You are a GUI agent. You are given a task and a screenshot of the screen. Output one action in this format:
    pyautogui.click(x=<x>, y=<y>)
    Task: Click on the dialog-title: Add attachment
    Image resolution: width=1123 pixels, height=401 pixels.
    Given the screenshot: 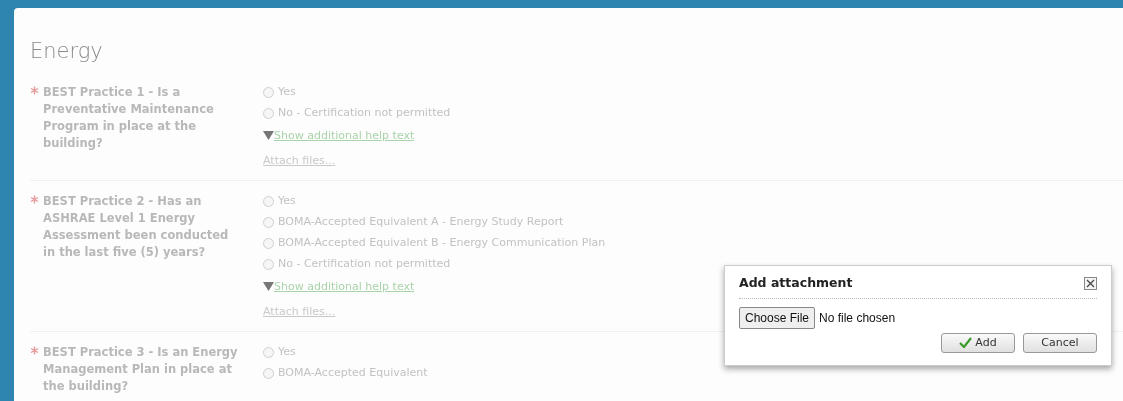 What is the action you would take?
    pyautogui.click(x=796, y=283)
    